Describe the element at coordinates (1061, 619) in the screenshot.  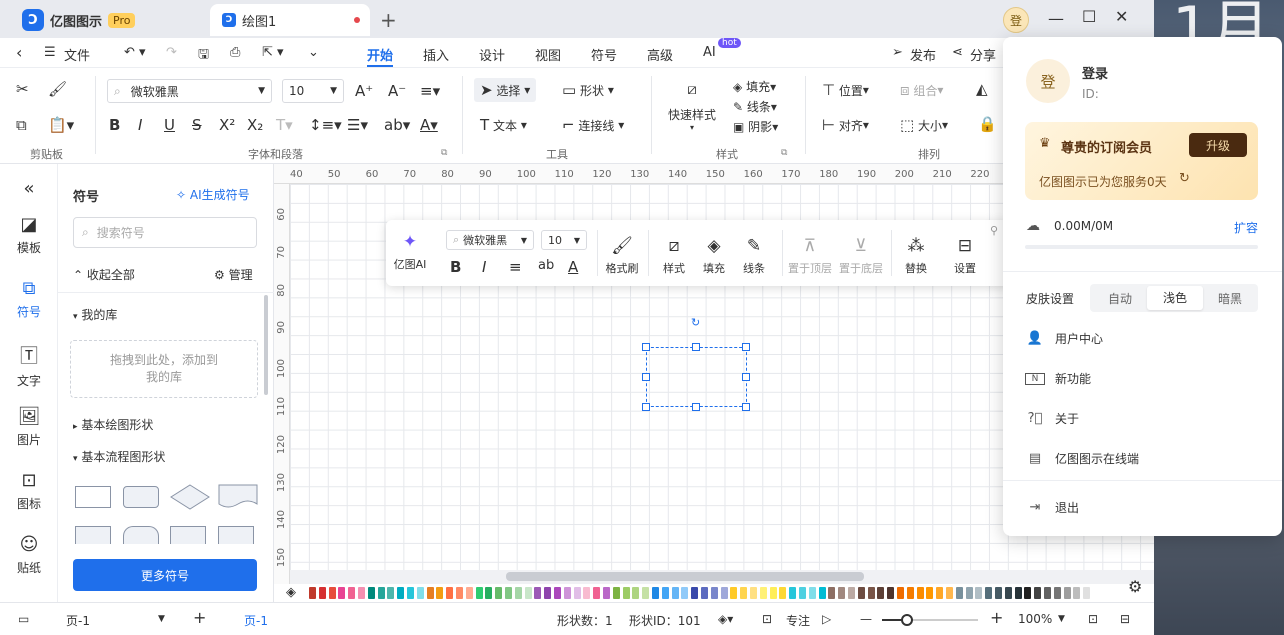
I see `chevron-down-icon: ▼` at that location.